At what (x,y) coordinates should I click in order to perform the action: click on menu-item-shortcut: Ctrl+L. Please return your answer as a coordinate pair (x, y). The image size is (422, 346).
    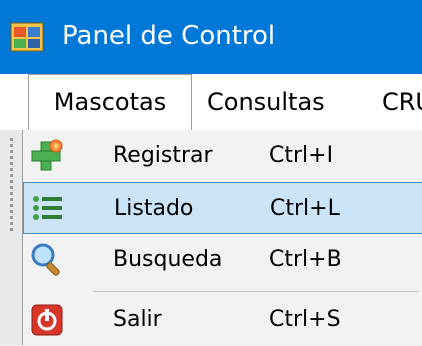
    Looking at the image, I should click on (305, 208).